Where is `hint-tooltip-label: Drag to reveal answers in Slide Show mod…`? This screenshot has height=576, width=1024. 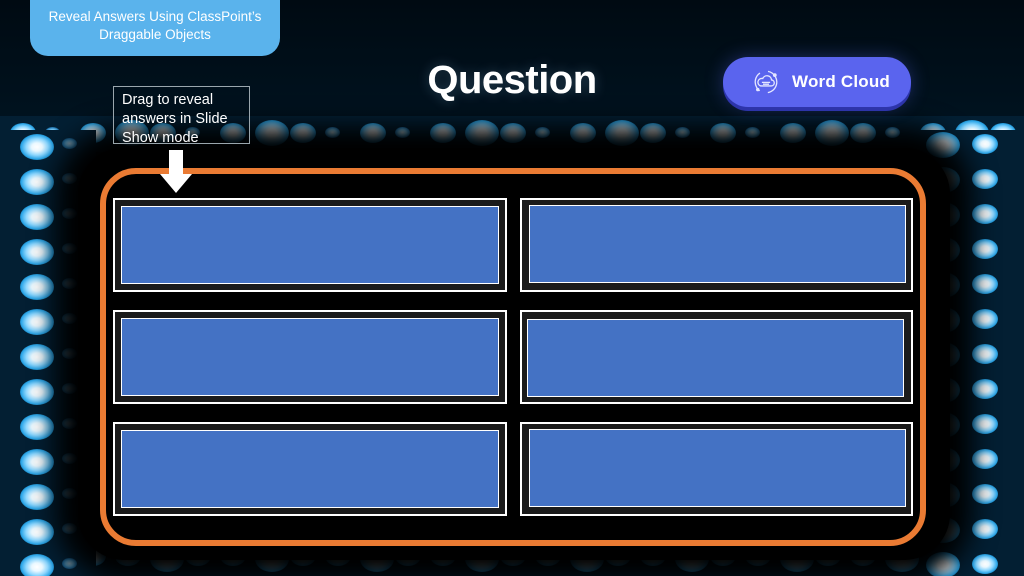
hint-tooltip-label: Drag to reveal answers in Slide Show mod… is located at coordinates (175, 119).